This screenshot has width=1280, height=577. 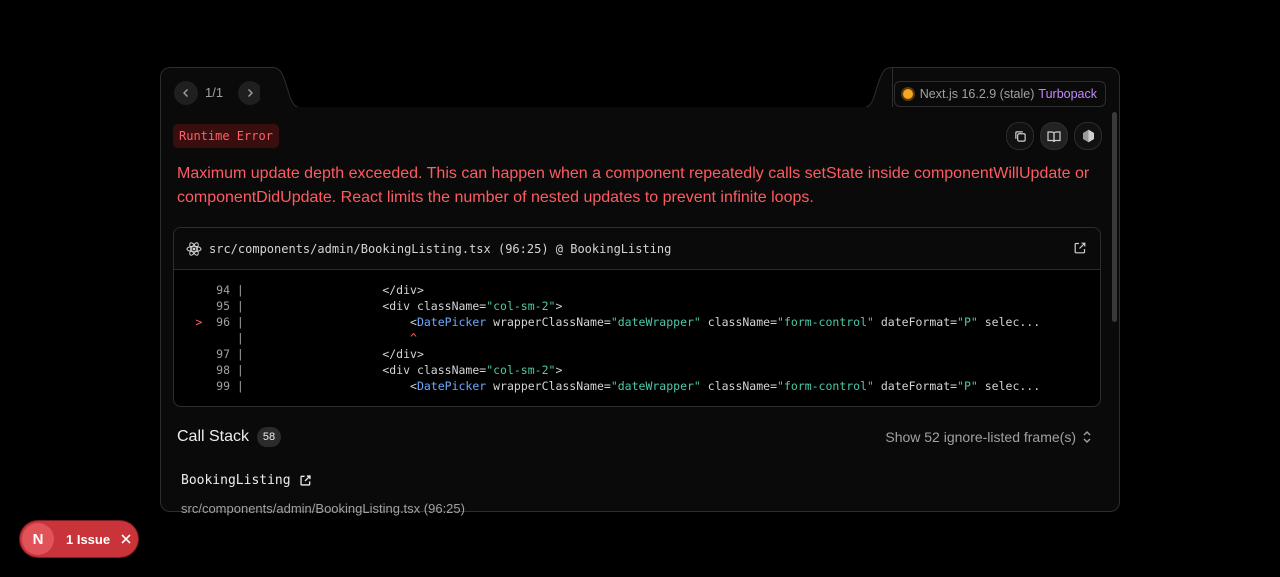 I want to click on code-line: 94 | </div>, so click(x=637, y=290).